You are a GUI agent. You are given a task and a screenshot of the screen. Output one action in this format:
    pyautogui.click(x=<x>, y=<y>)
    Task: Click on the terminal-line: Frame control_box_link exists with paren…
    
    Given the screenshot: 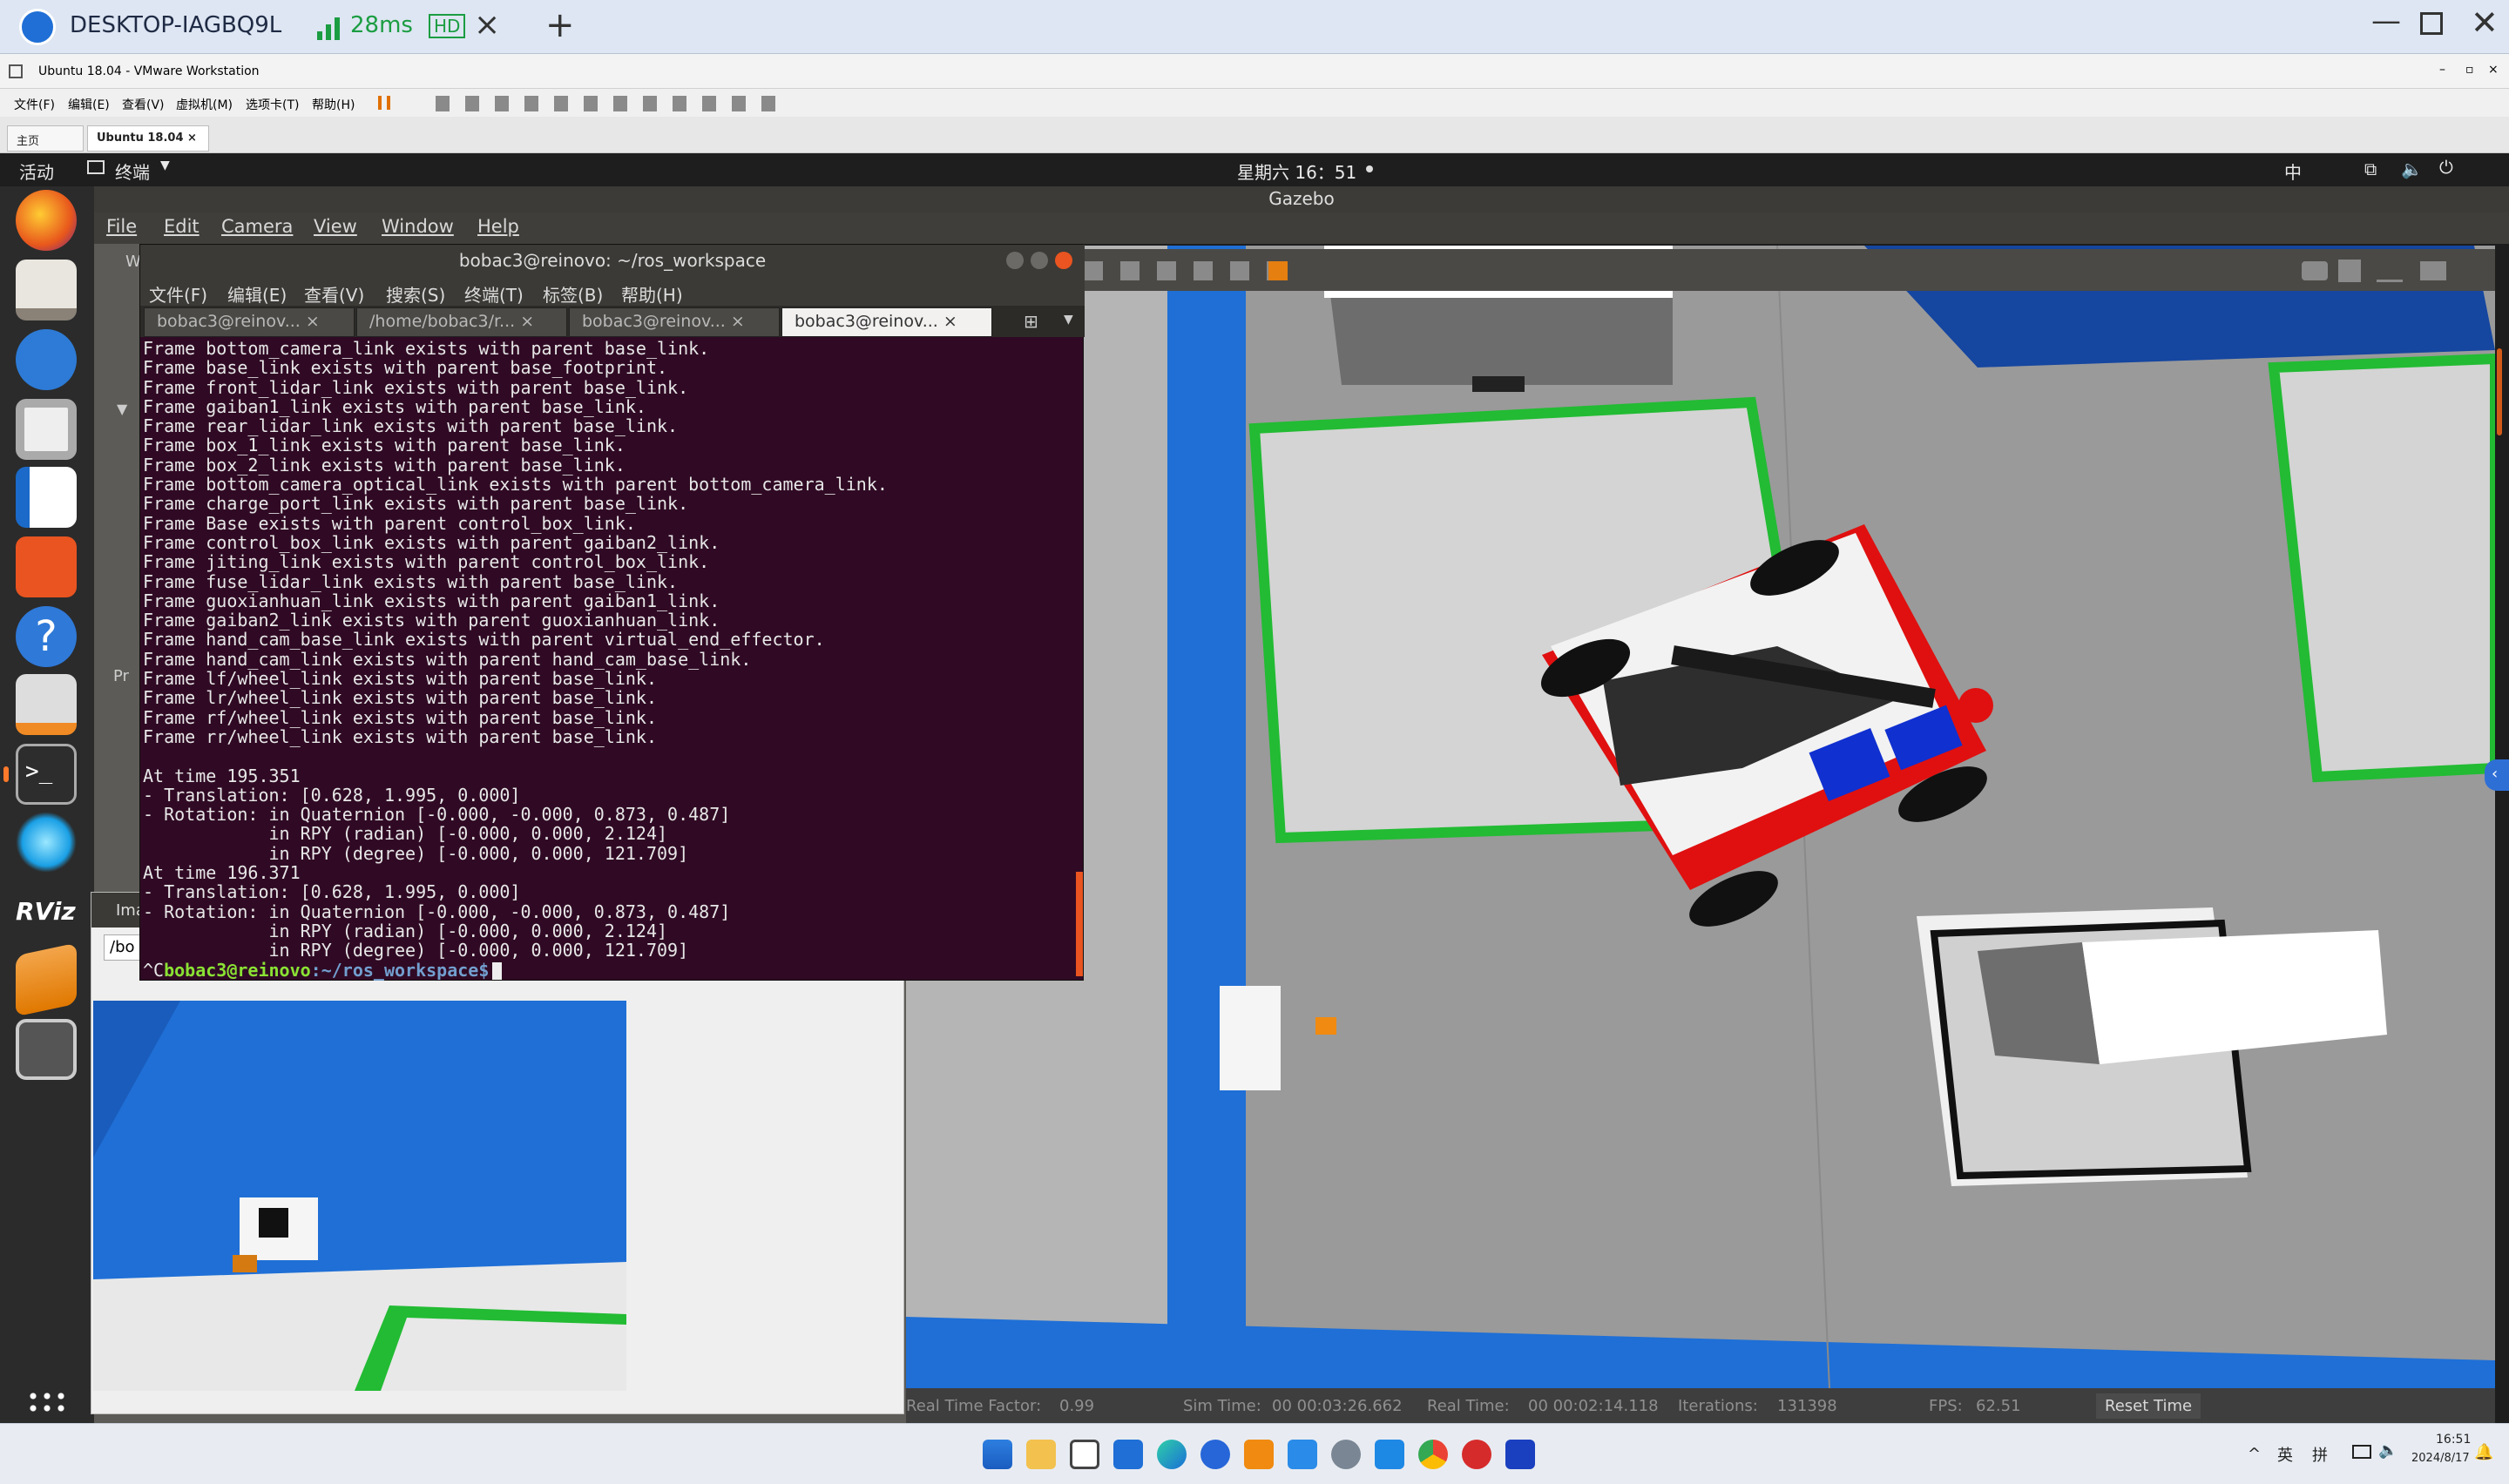 What is the action you would take?
    pyautogui.click(x=431, y=542)
    